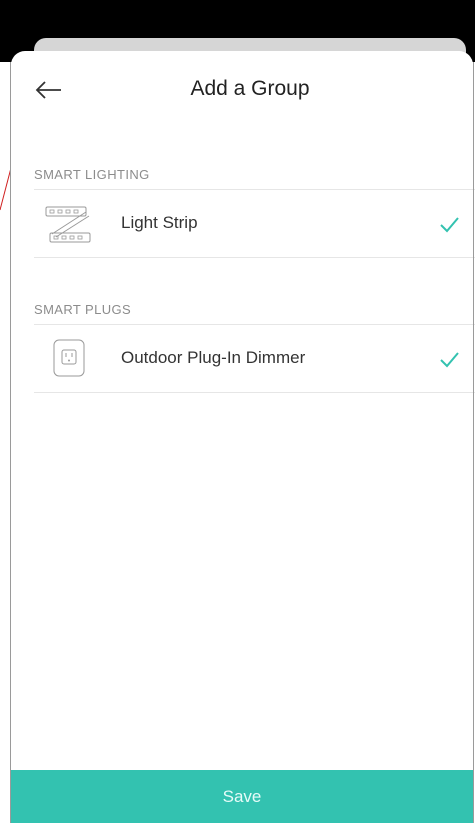 Image resolution: width=475 pixels, height=823 pixels. Describe the element at coordinates (250, 88) in the screenshot. I see `page-title: Add a Group` at that location.